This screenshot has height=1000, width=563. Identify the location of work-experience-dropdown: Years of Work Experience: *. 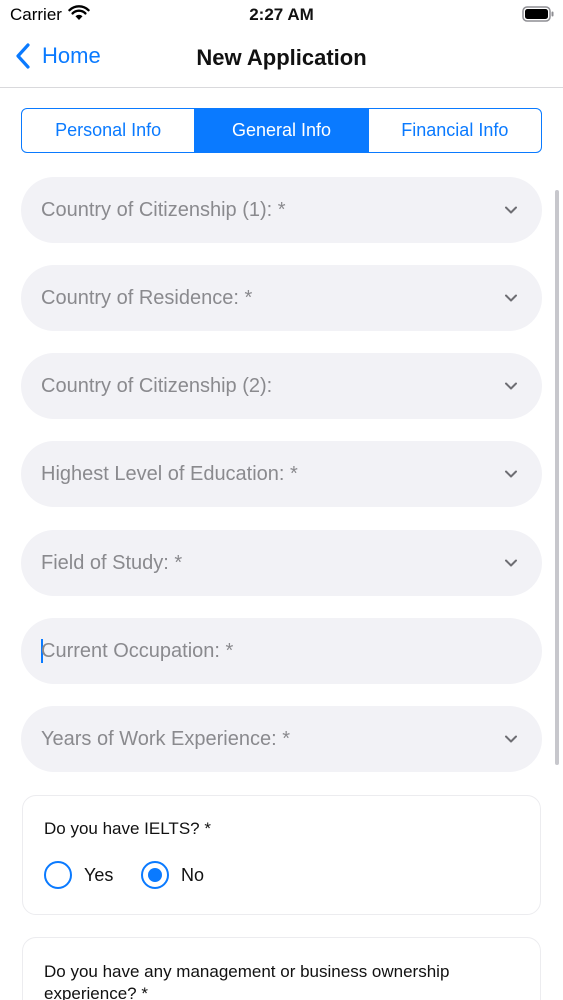
(281, 739).